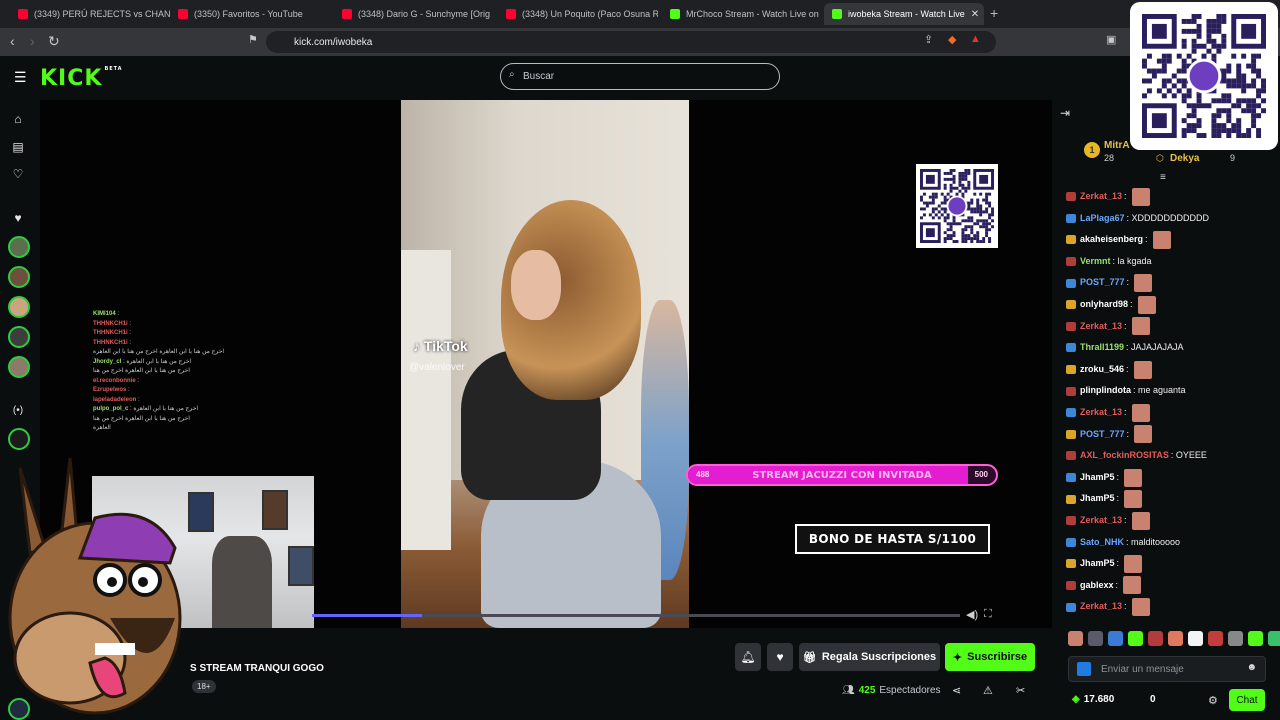  Describe the element at coordinates (1102, 219) in the screenshot. I see `chat-username: LaPlaga67` at that location.